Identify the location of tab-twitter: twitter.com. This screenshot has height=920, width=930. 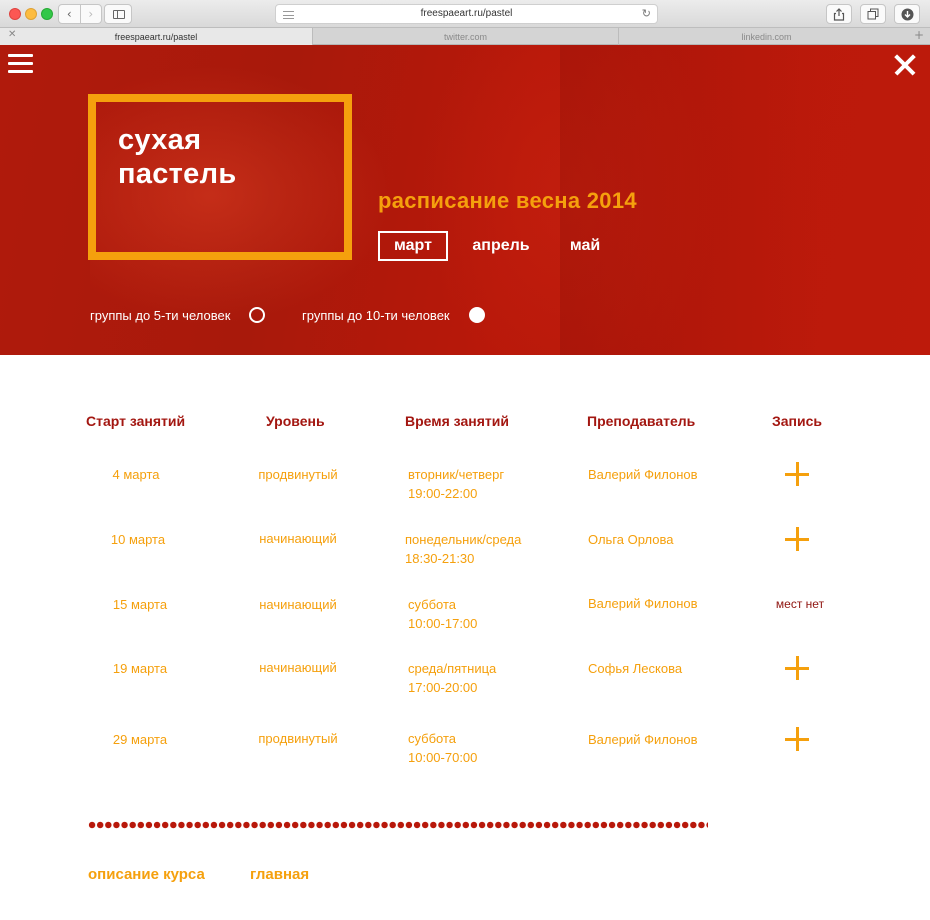
(465, 36).